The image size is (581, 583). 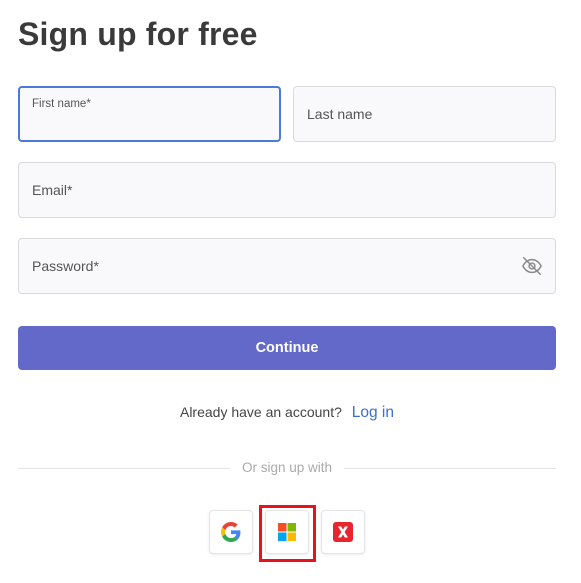 What do you see at coordinates (343, 532) in the screenshot?
I see `x-signup-button` at bounding box center [343, 532].